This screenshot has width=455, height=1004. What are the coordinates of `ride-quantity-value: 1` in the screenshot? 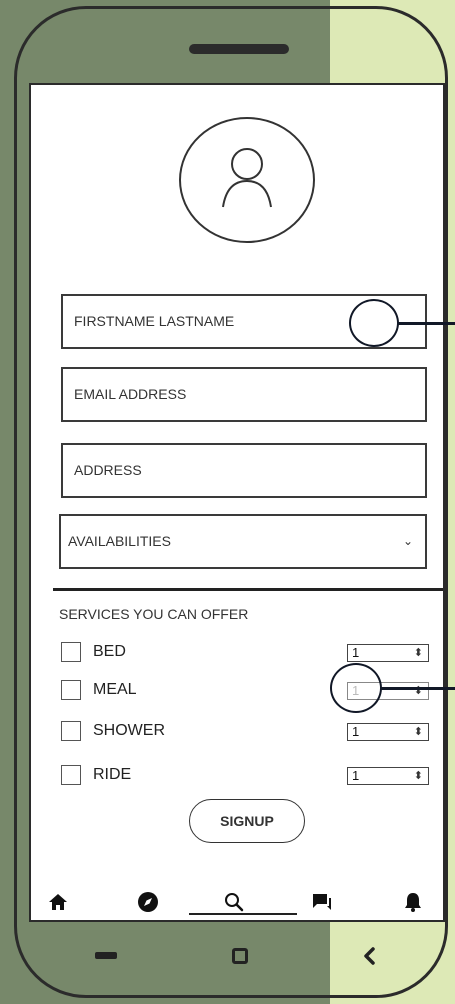 It's located at (356, 775).